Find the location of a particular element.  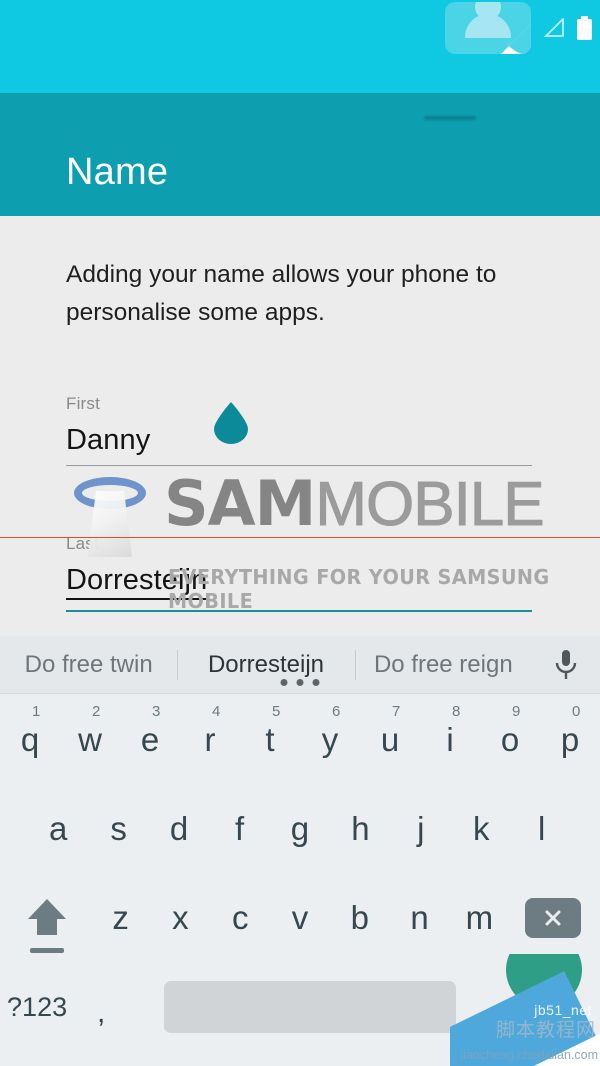

more-dots-icon is located at coordinates (300, 682).